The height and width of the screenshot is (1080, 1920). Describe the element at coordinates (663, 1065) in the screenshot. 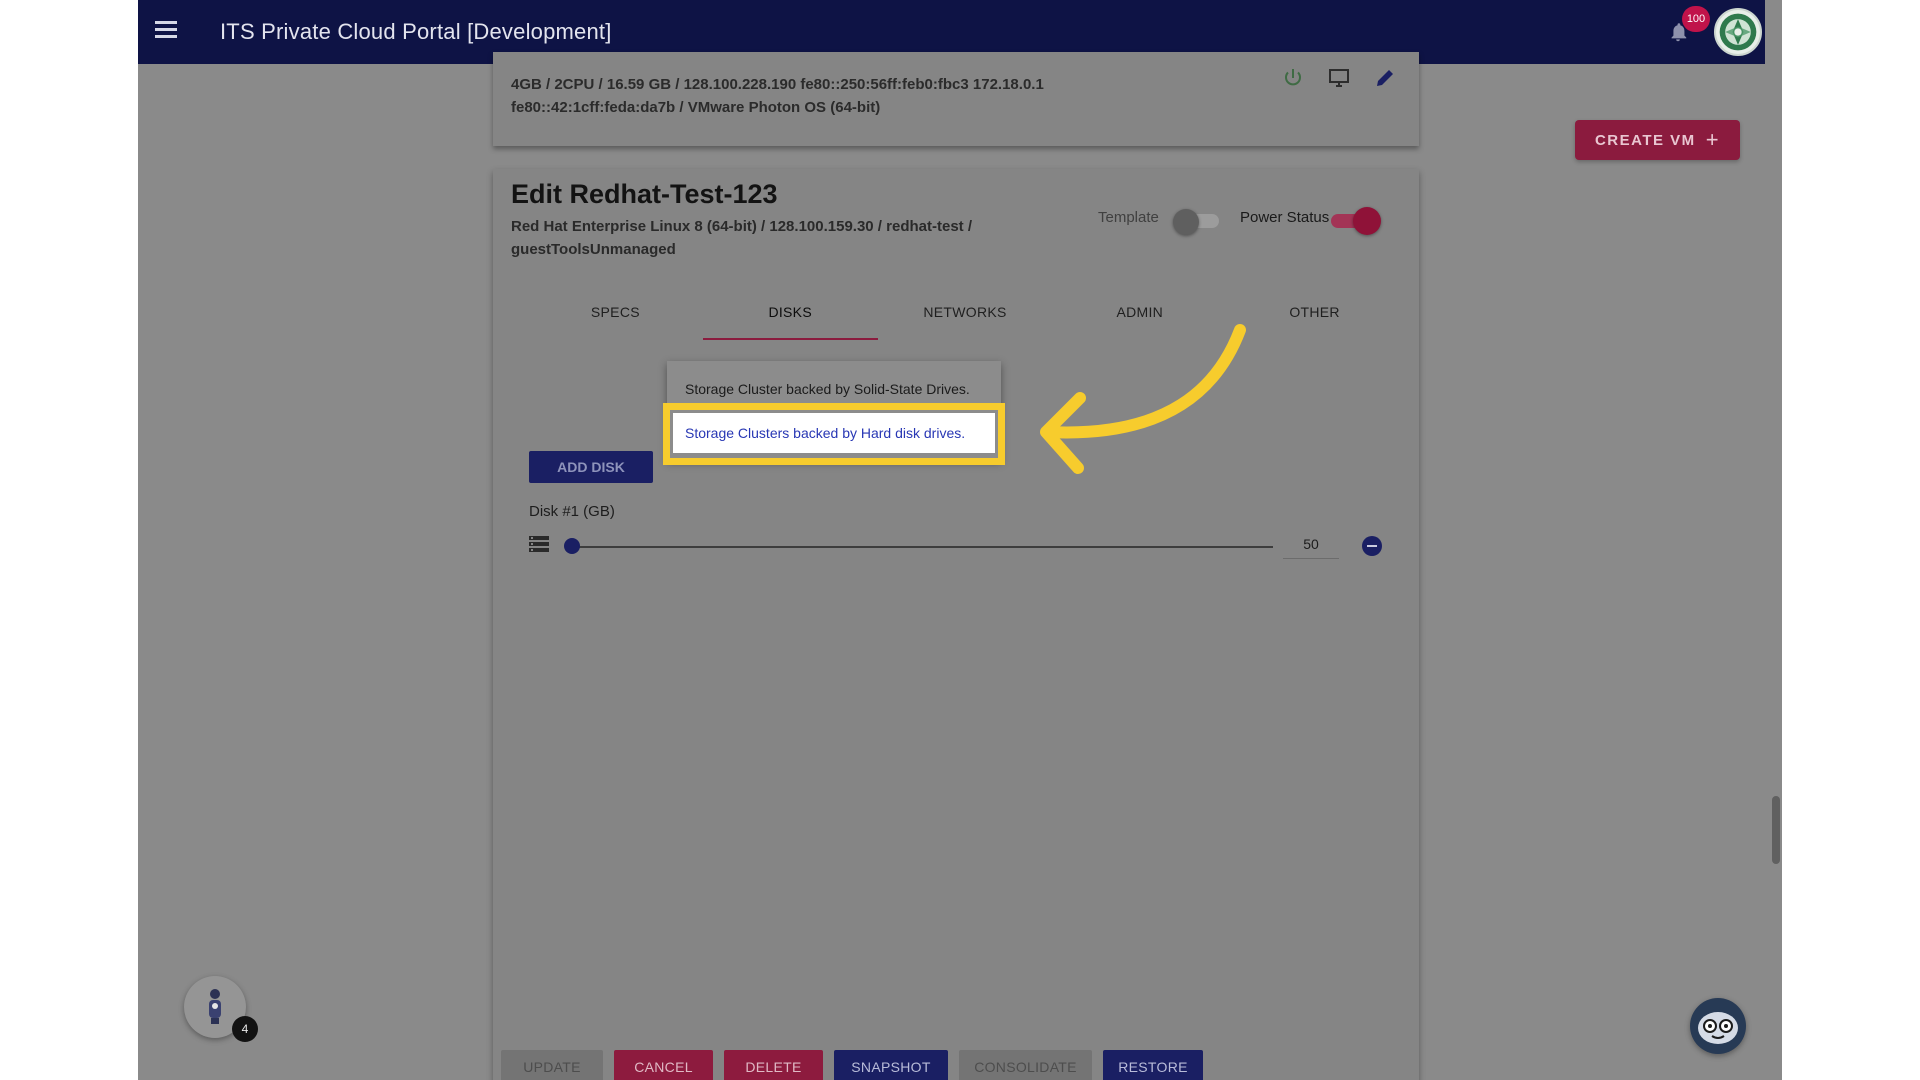

I see `cancel-button: CANCEL` at that location.